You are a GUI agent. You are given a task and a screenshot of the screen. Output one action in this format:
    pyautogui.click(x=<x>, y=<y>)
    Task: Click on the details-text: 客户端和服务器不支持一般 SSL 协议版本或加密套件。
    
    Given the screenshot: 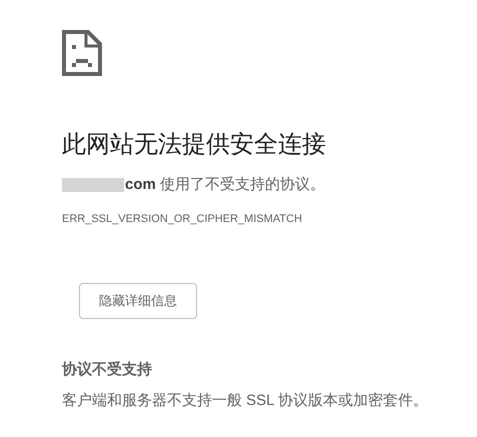 What is the action you would take?
    pyautogui.click(x=246, y=400)
    